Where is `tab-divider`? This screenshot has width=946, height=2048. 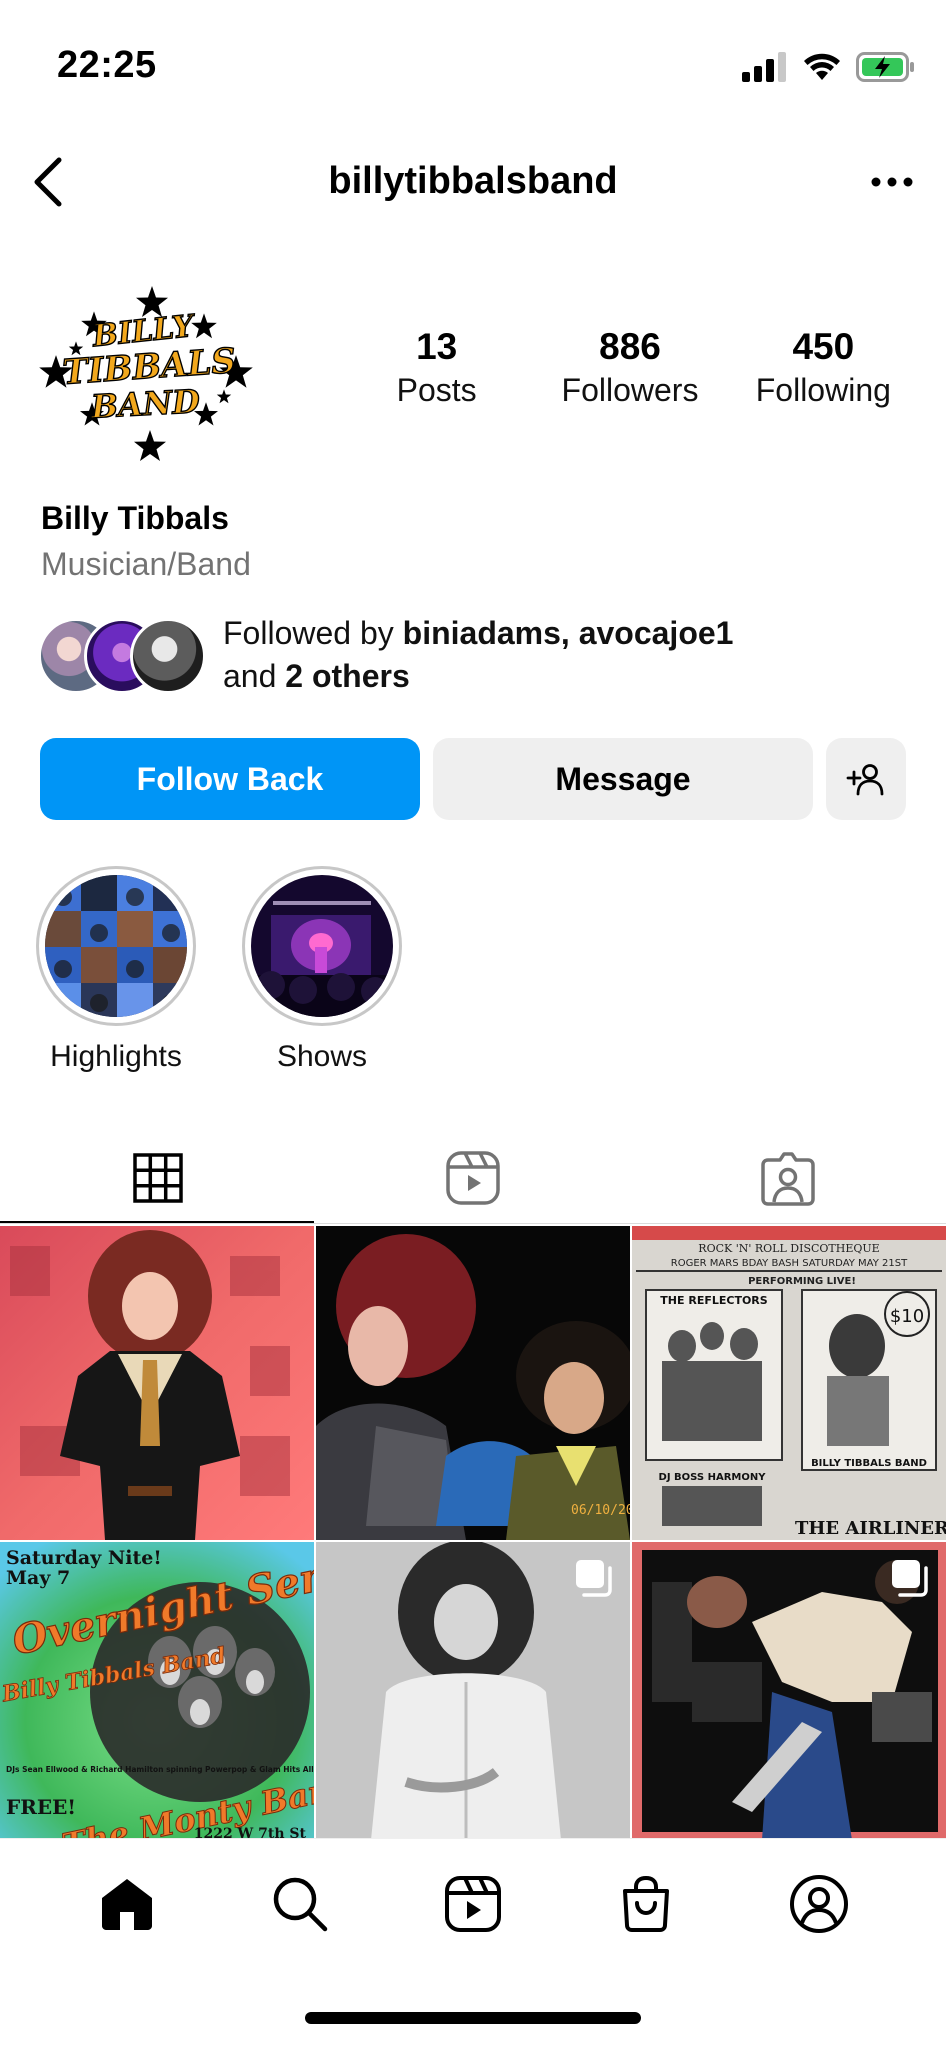
tab-divider is located at coordinates (473, 1223).